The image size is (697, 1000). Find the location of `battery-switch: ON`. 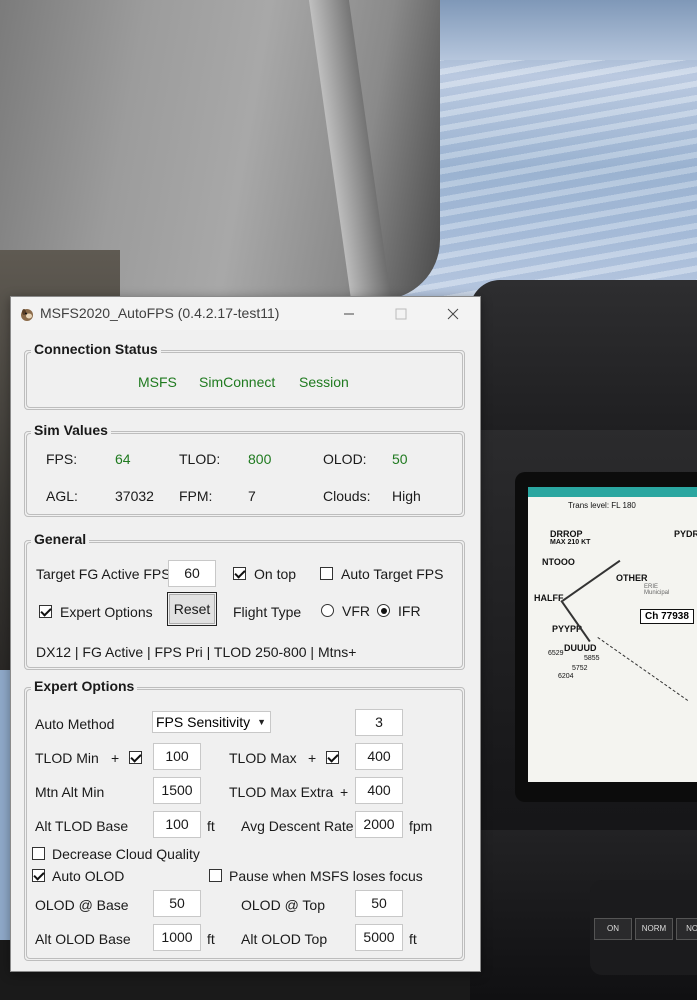

battery-switch: ON is located at coordinates (613, 929).